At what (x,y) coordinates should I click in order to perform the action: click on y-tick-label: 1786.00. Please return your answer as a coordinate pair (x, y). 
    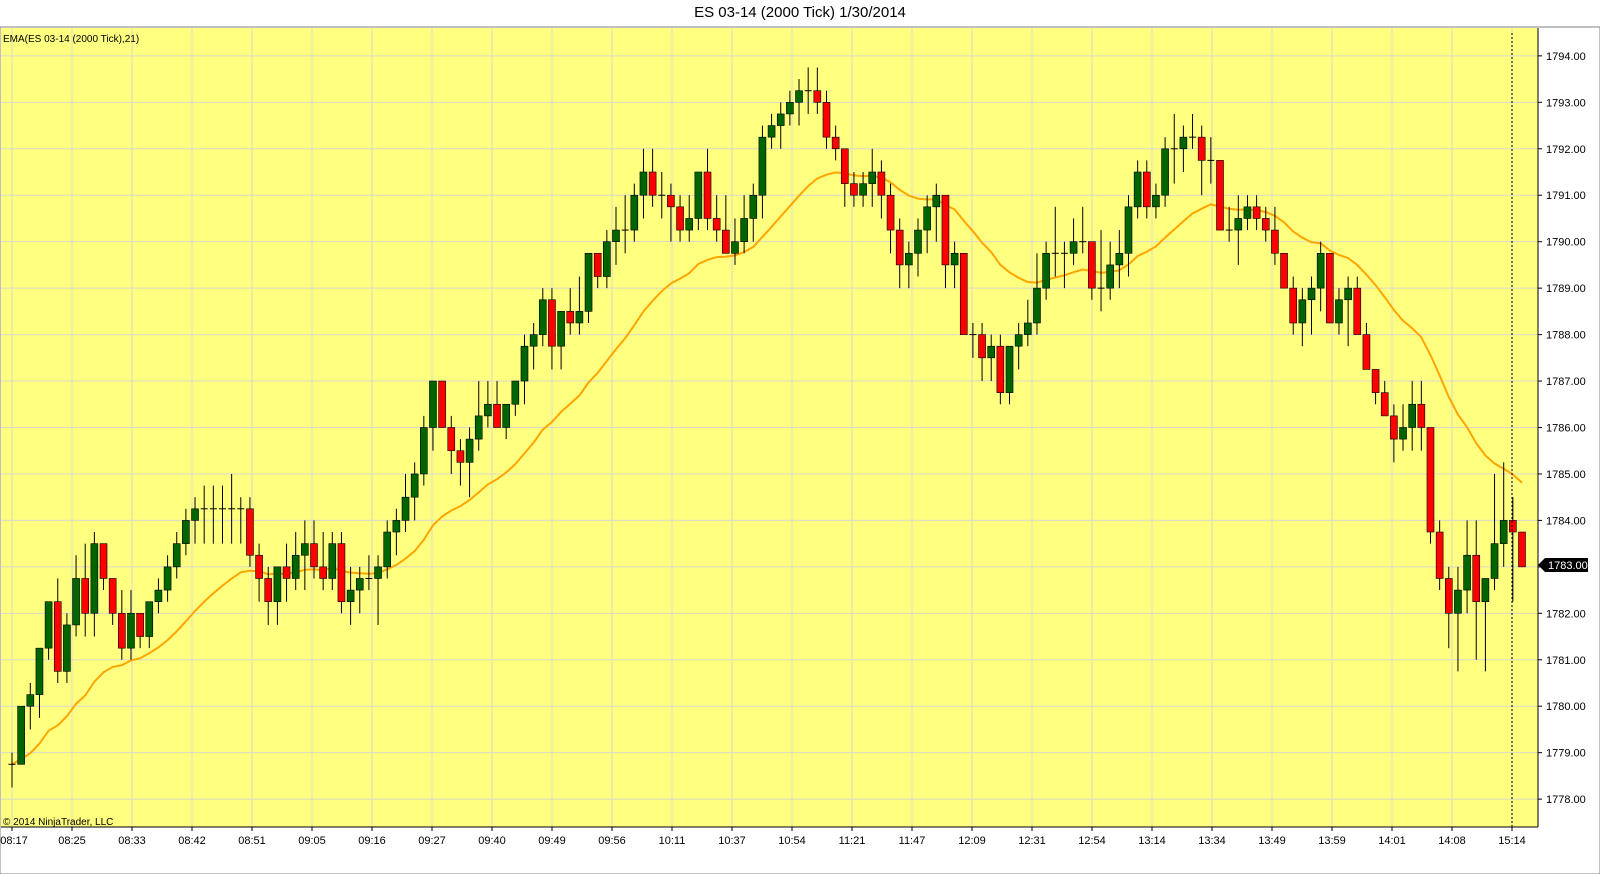
    Looking at the image, I should click on (1566, 429).